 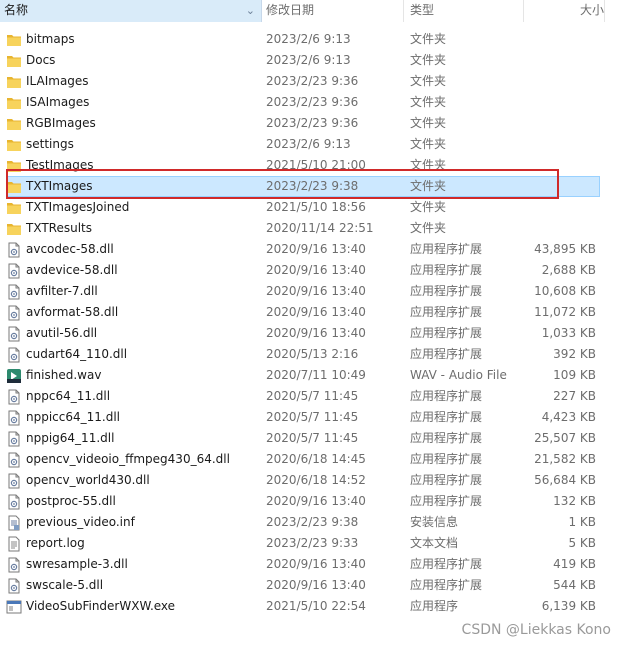 What do you see at coordinates (14, 607) in the screenshot?
I see `exe-icon` at bounding box center [14, 607].